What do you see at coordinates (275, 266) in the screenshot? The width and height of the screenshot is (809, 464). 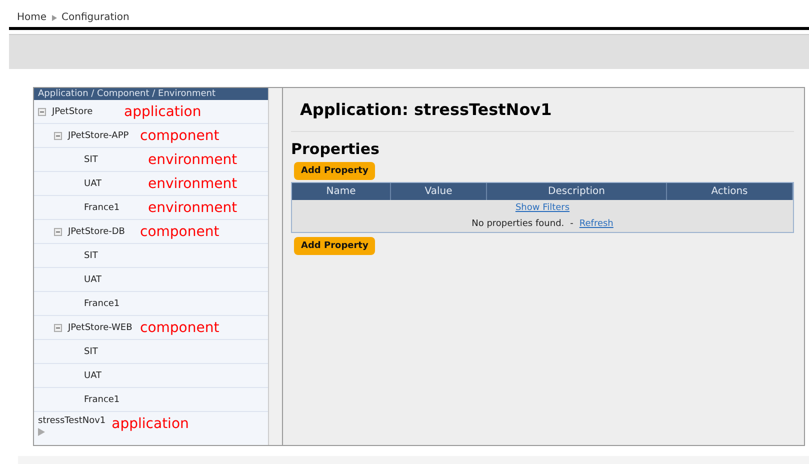 I see `scrollbar` at bounding box center [275, 266].